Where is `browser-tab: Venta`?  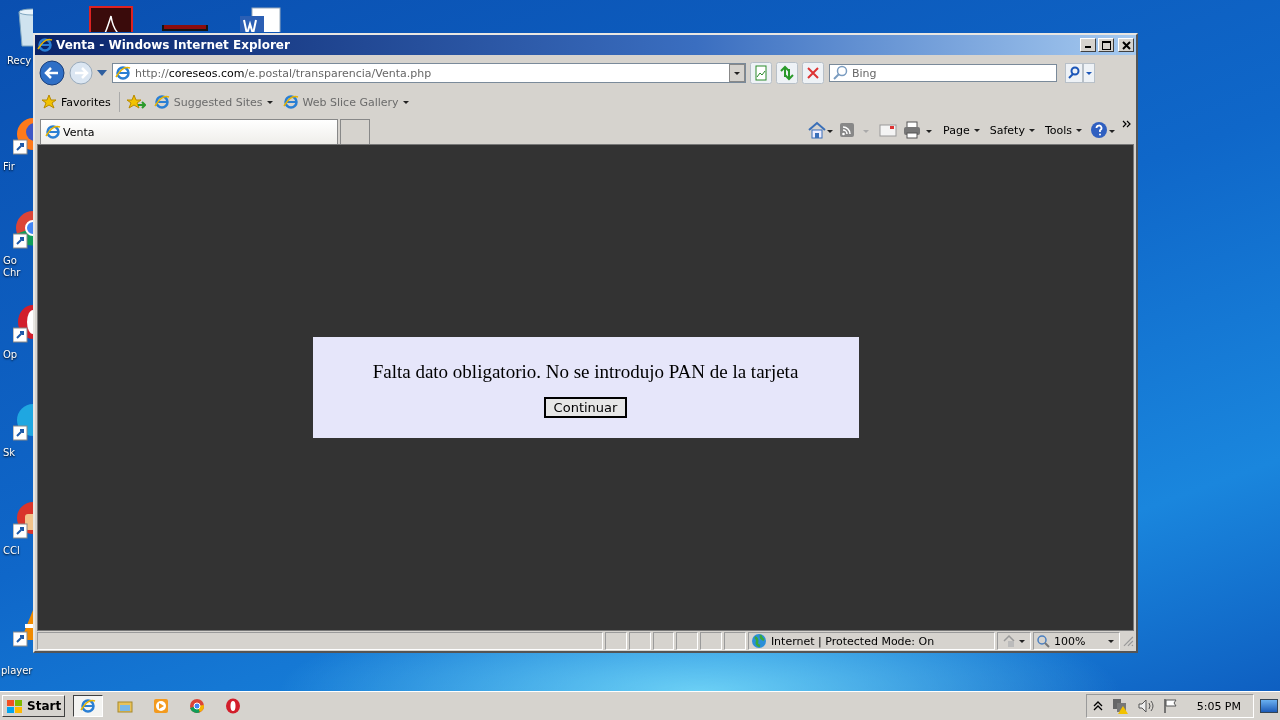 browser-tab: Venta is located at coordinates (189, 131).